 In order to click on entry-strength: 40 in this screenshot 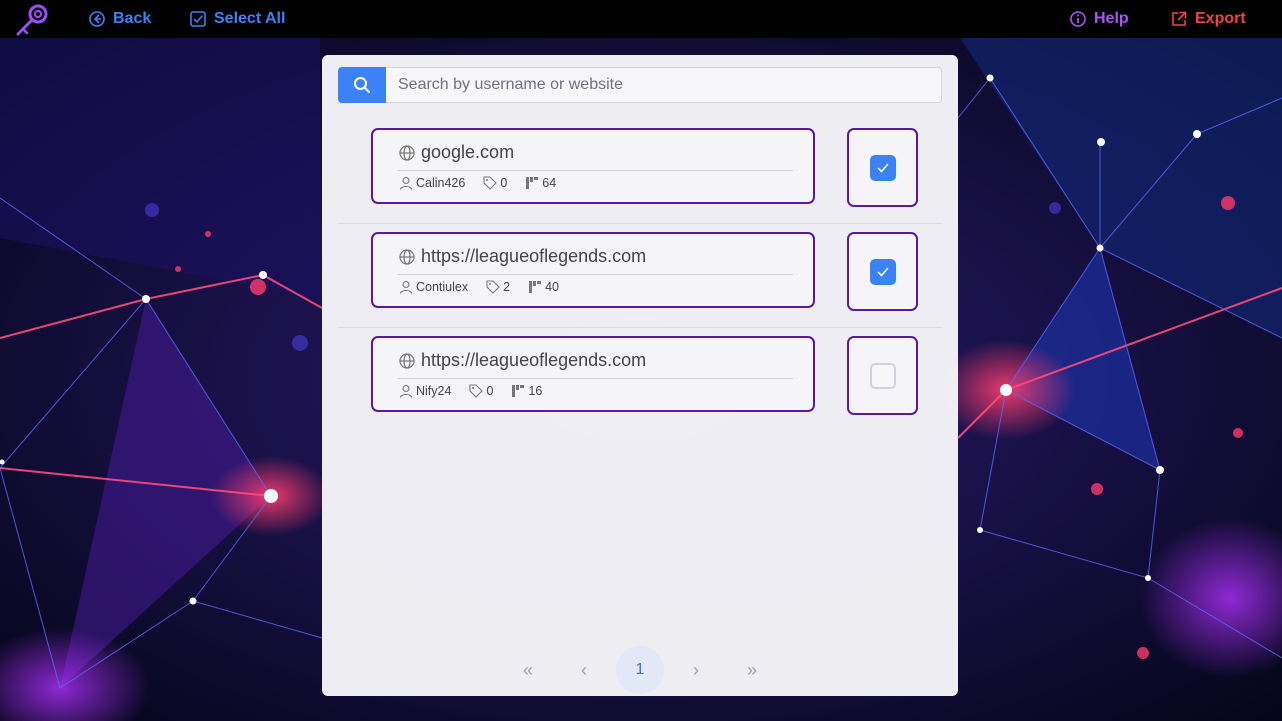, I will do `click(552, 287)`.